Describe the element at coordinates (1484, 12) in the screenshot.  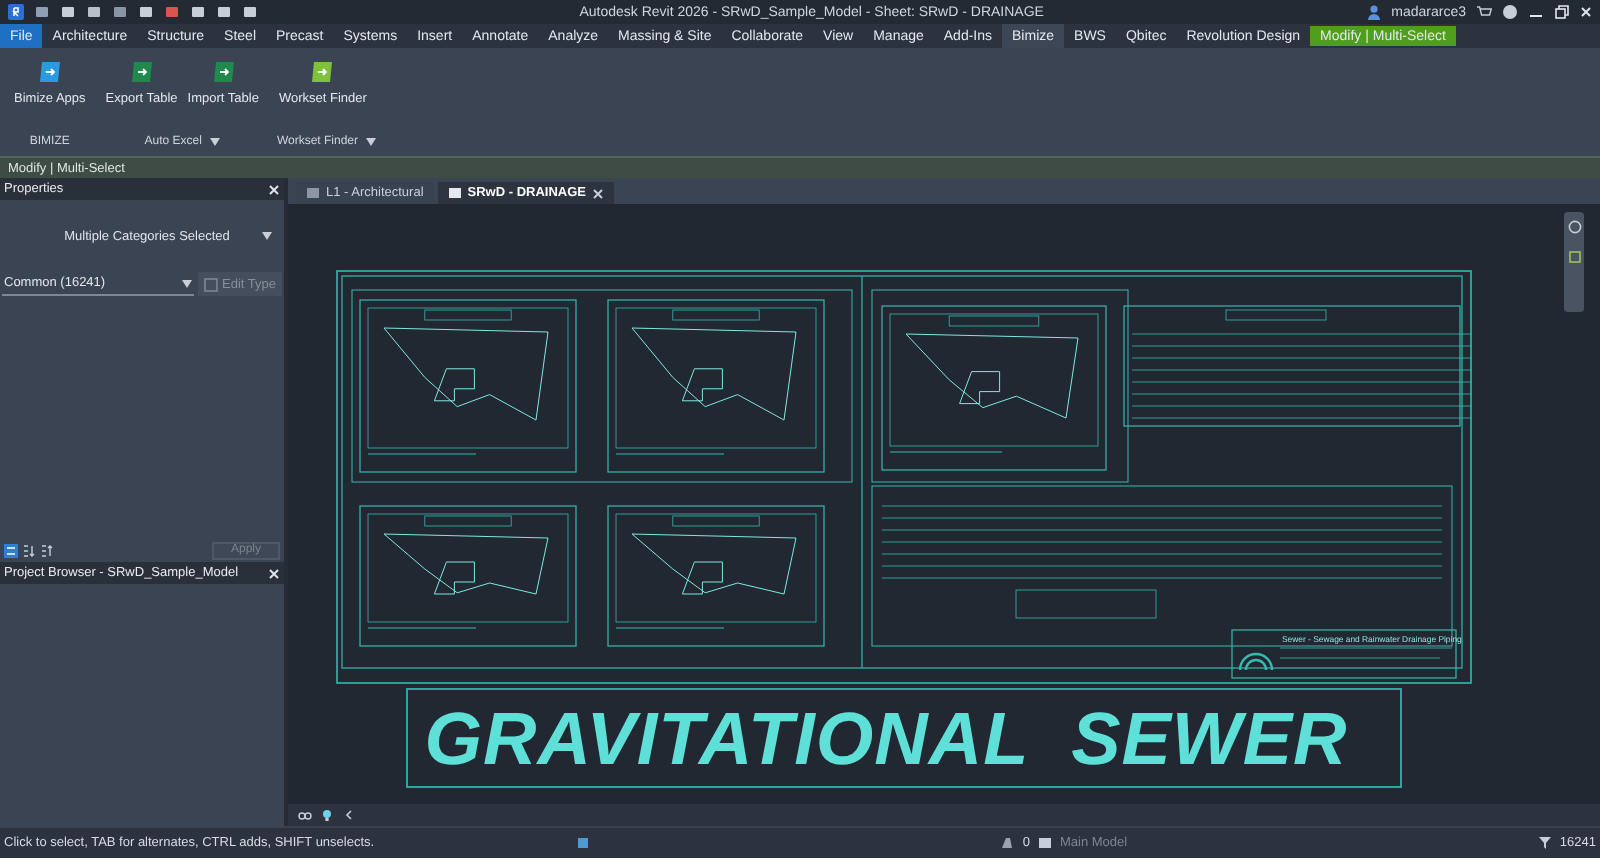
I see `cart-icon` at that location.